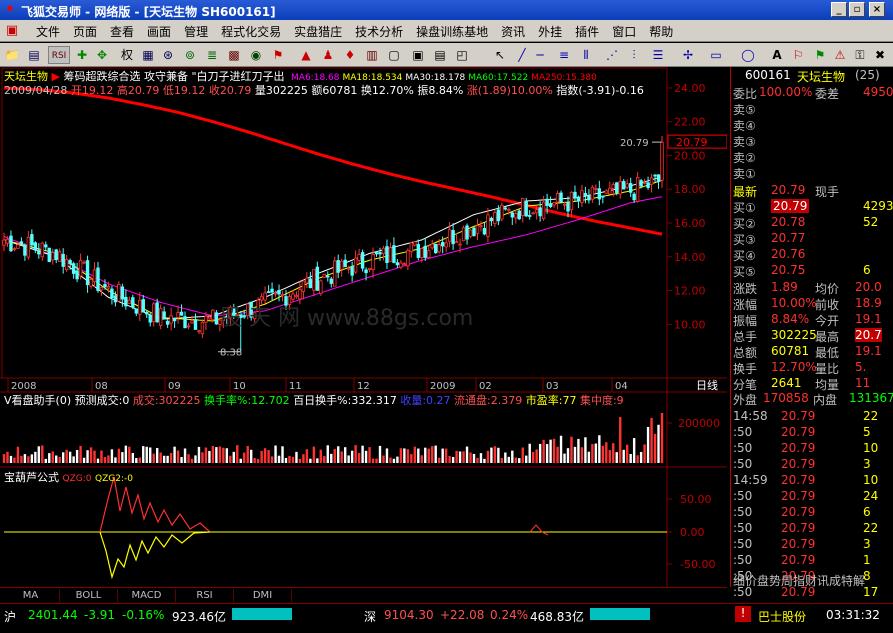 This screenshot has height=633, width=893. I want to click on tab-rsi: RSI, so click(205, 595).